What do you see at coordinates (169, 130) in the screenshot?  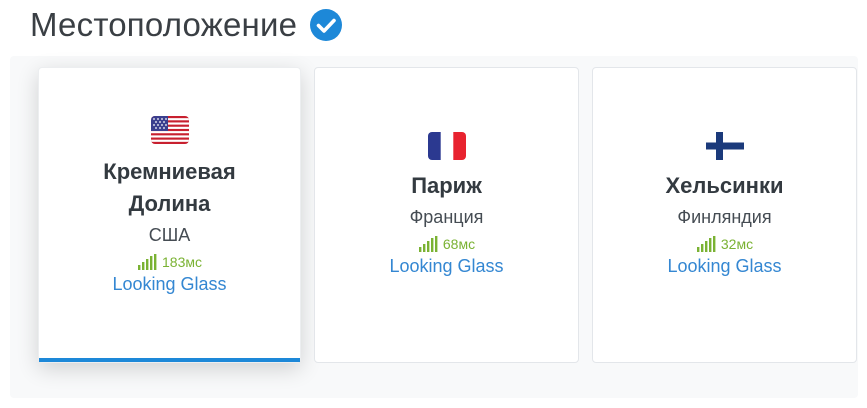 I see `us-flag-icon` at bounding box center [169, 130].